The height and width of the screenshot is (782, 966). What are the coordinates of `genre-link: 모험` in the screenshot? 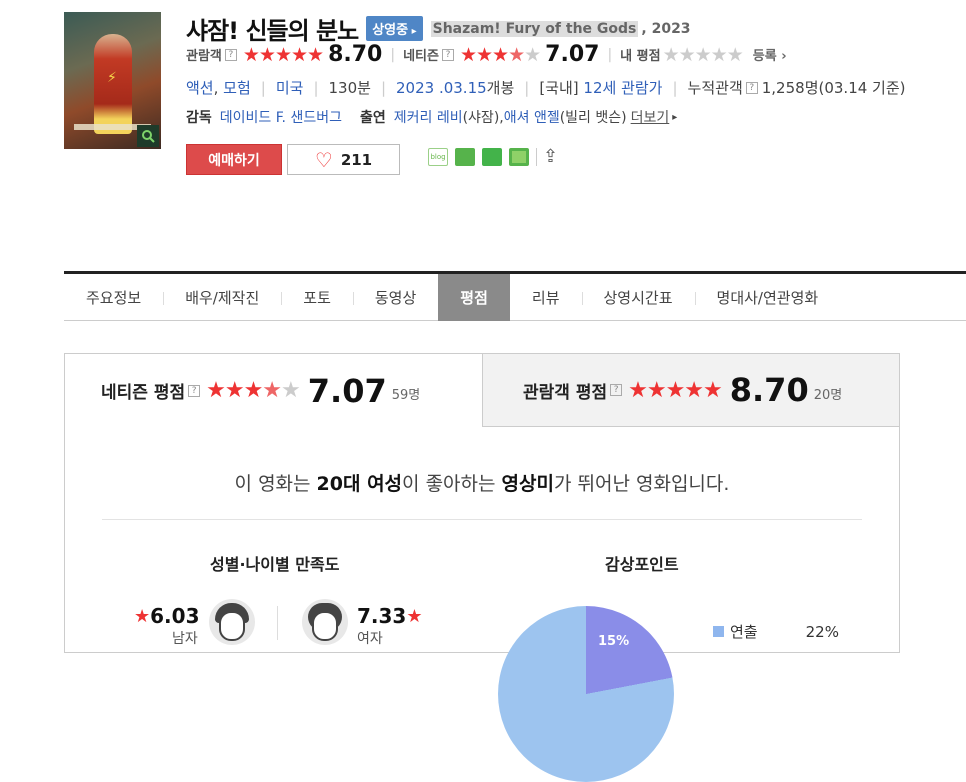 It's located at (237, 87).